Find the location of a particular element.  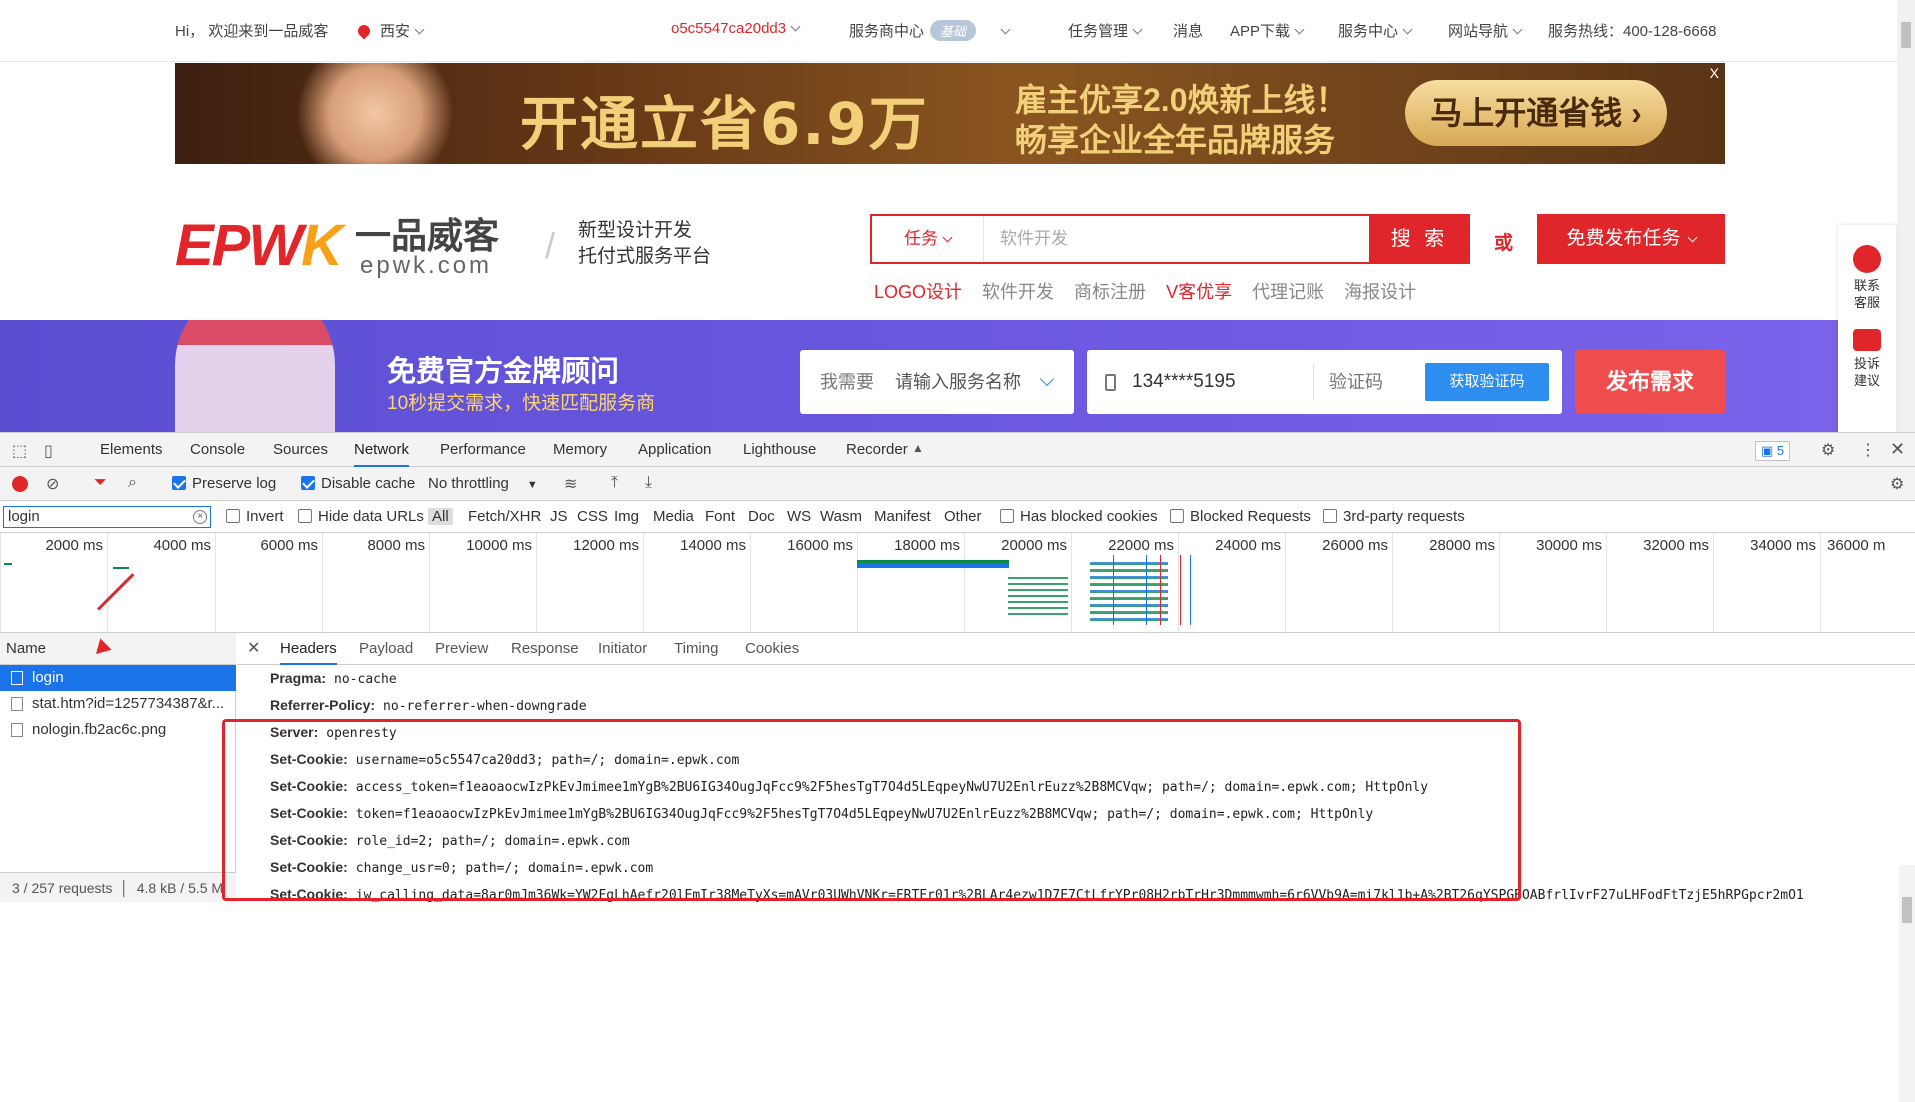

filter-input: login × is located at coordinates (107, 517).